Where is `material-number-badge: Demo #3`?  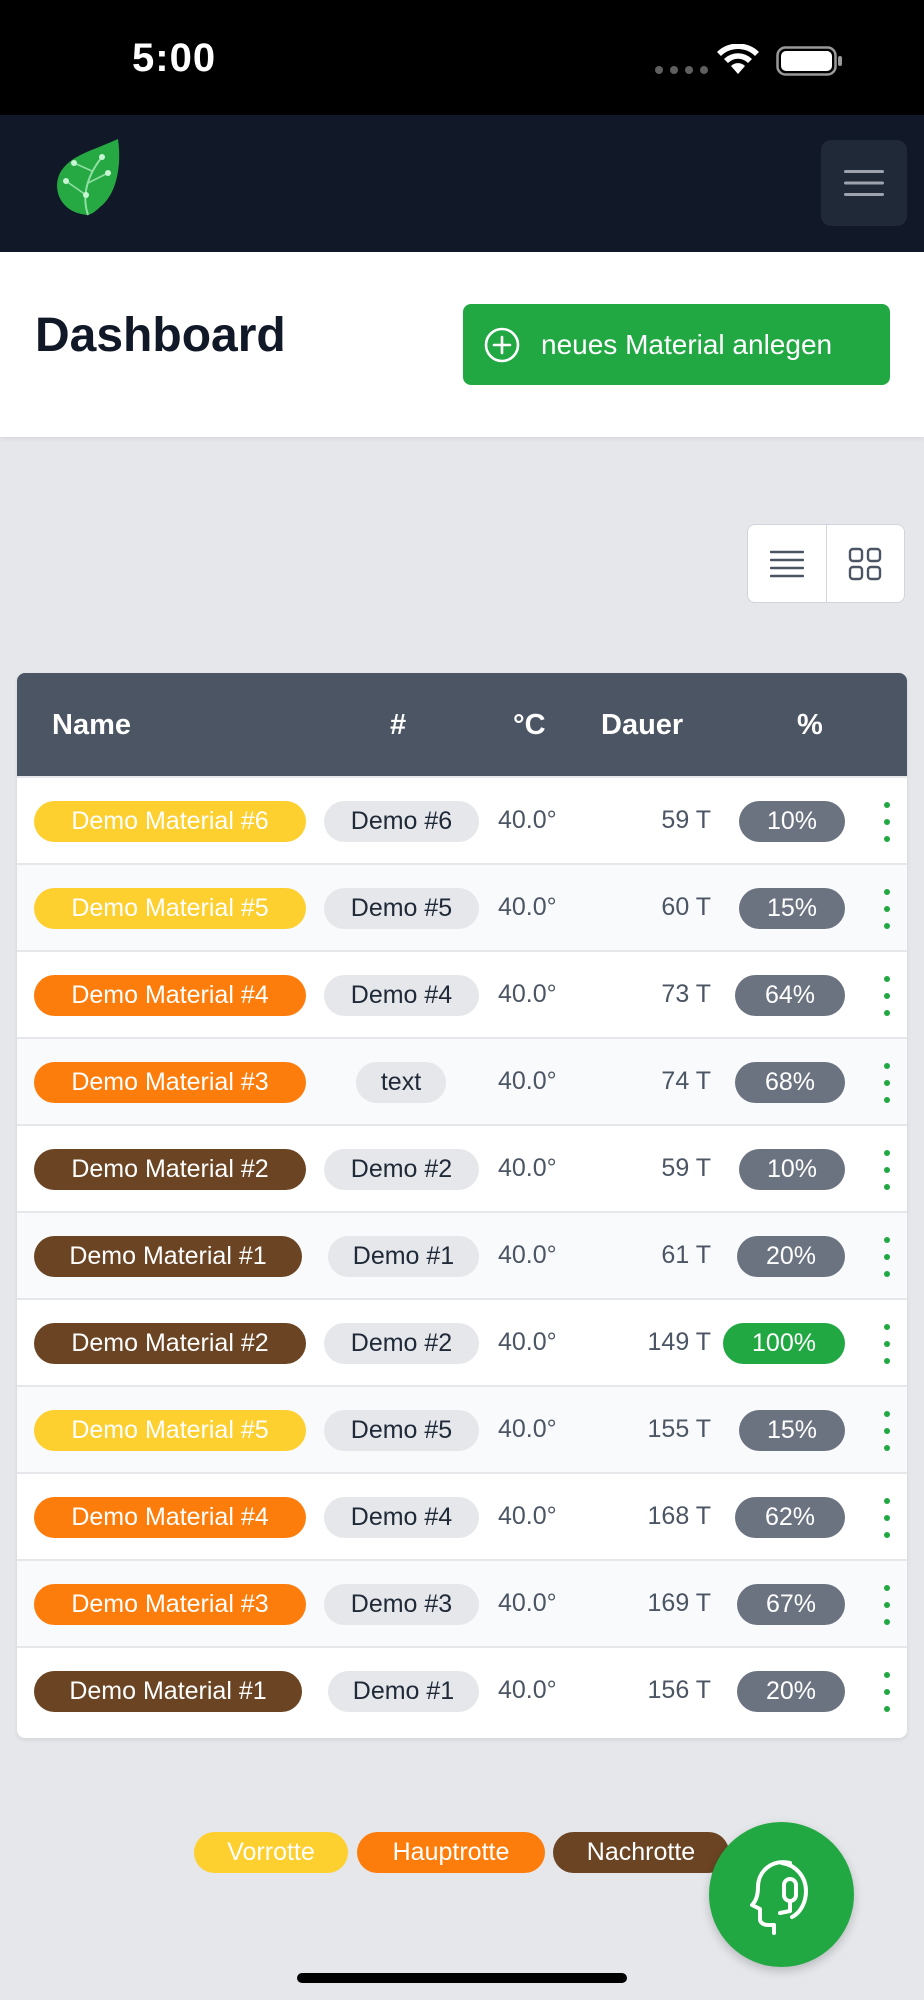 material-number-badge: Demo #3 is located at coordinates (401, 1604).